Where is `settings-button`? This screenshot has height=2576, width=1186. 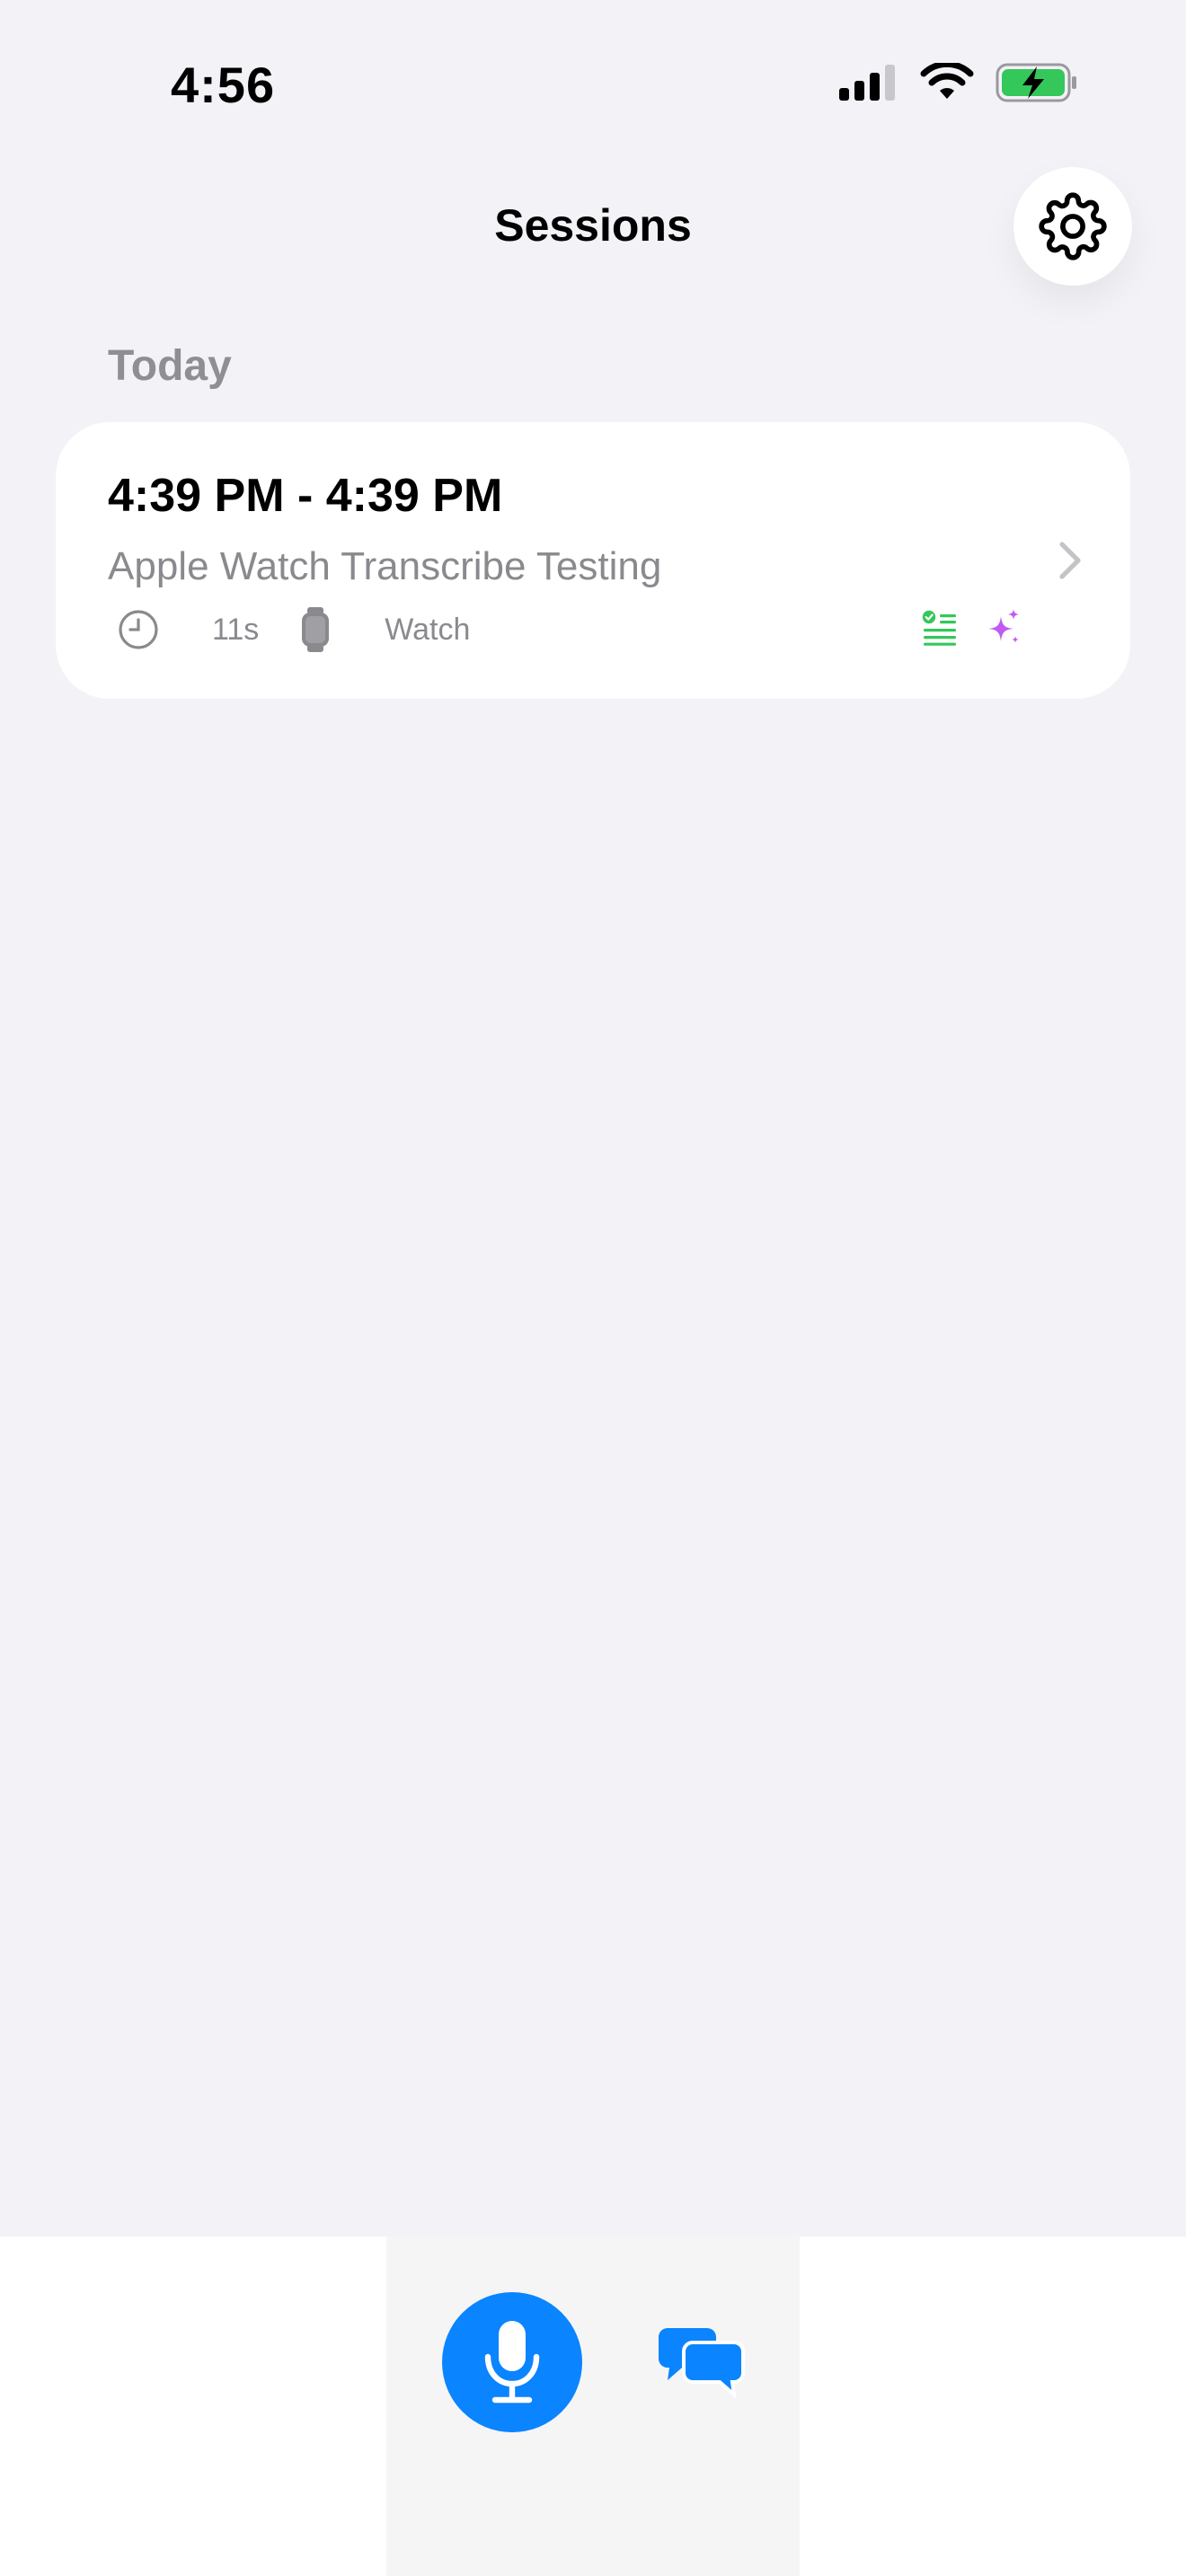
settings-button is located at coordinates (1072, 226).